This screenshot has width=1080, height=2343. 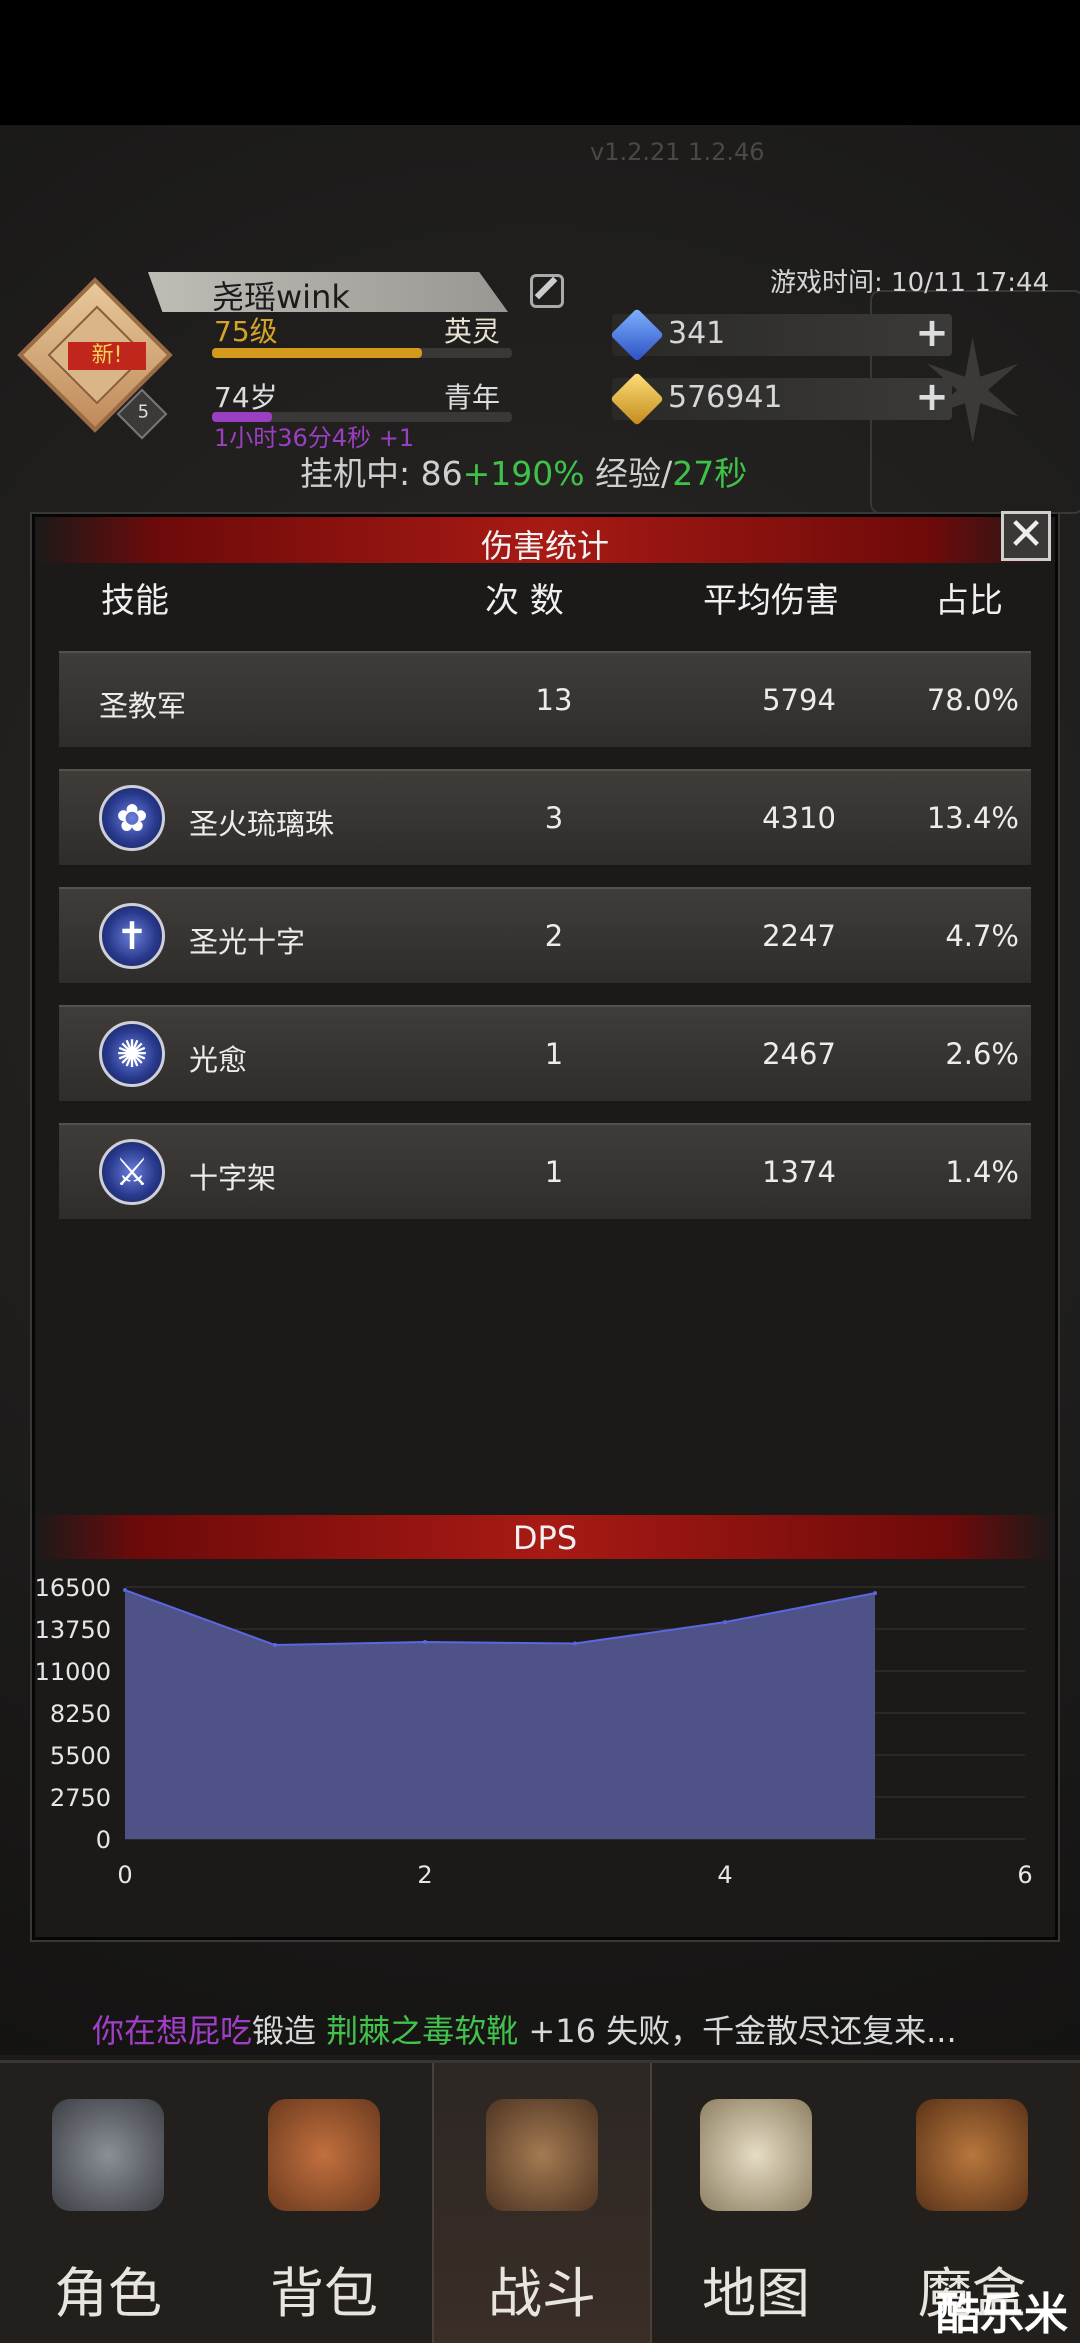 I want to click on afk-status: 挂机中: 86+190% 经验/27秒, so click(x=524, y=473).